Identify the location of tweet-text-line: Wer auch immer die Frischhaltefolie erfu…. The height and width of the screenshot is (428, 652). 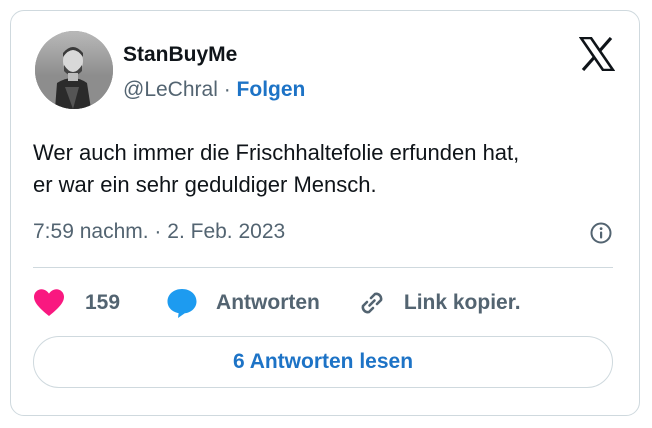
(276, 152).